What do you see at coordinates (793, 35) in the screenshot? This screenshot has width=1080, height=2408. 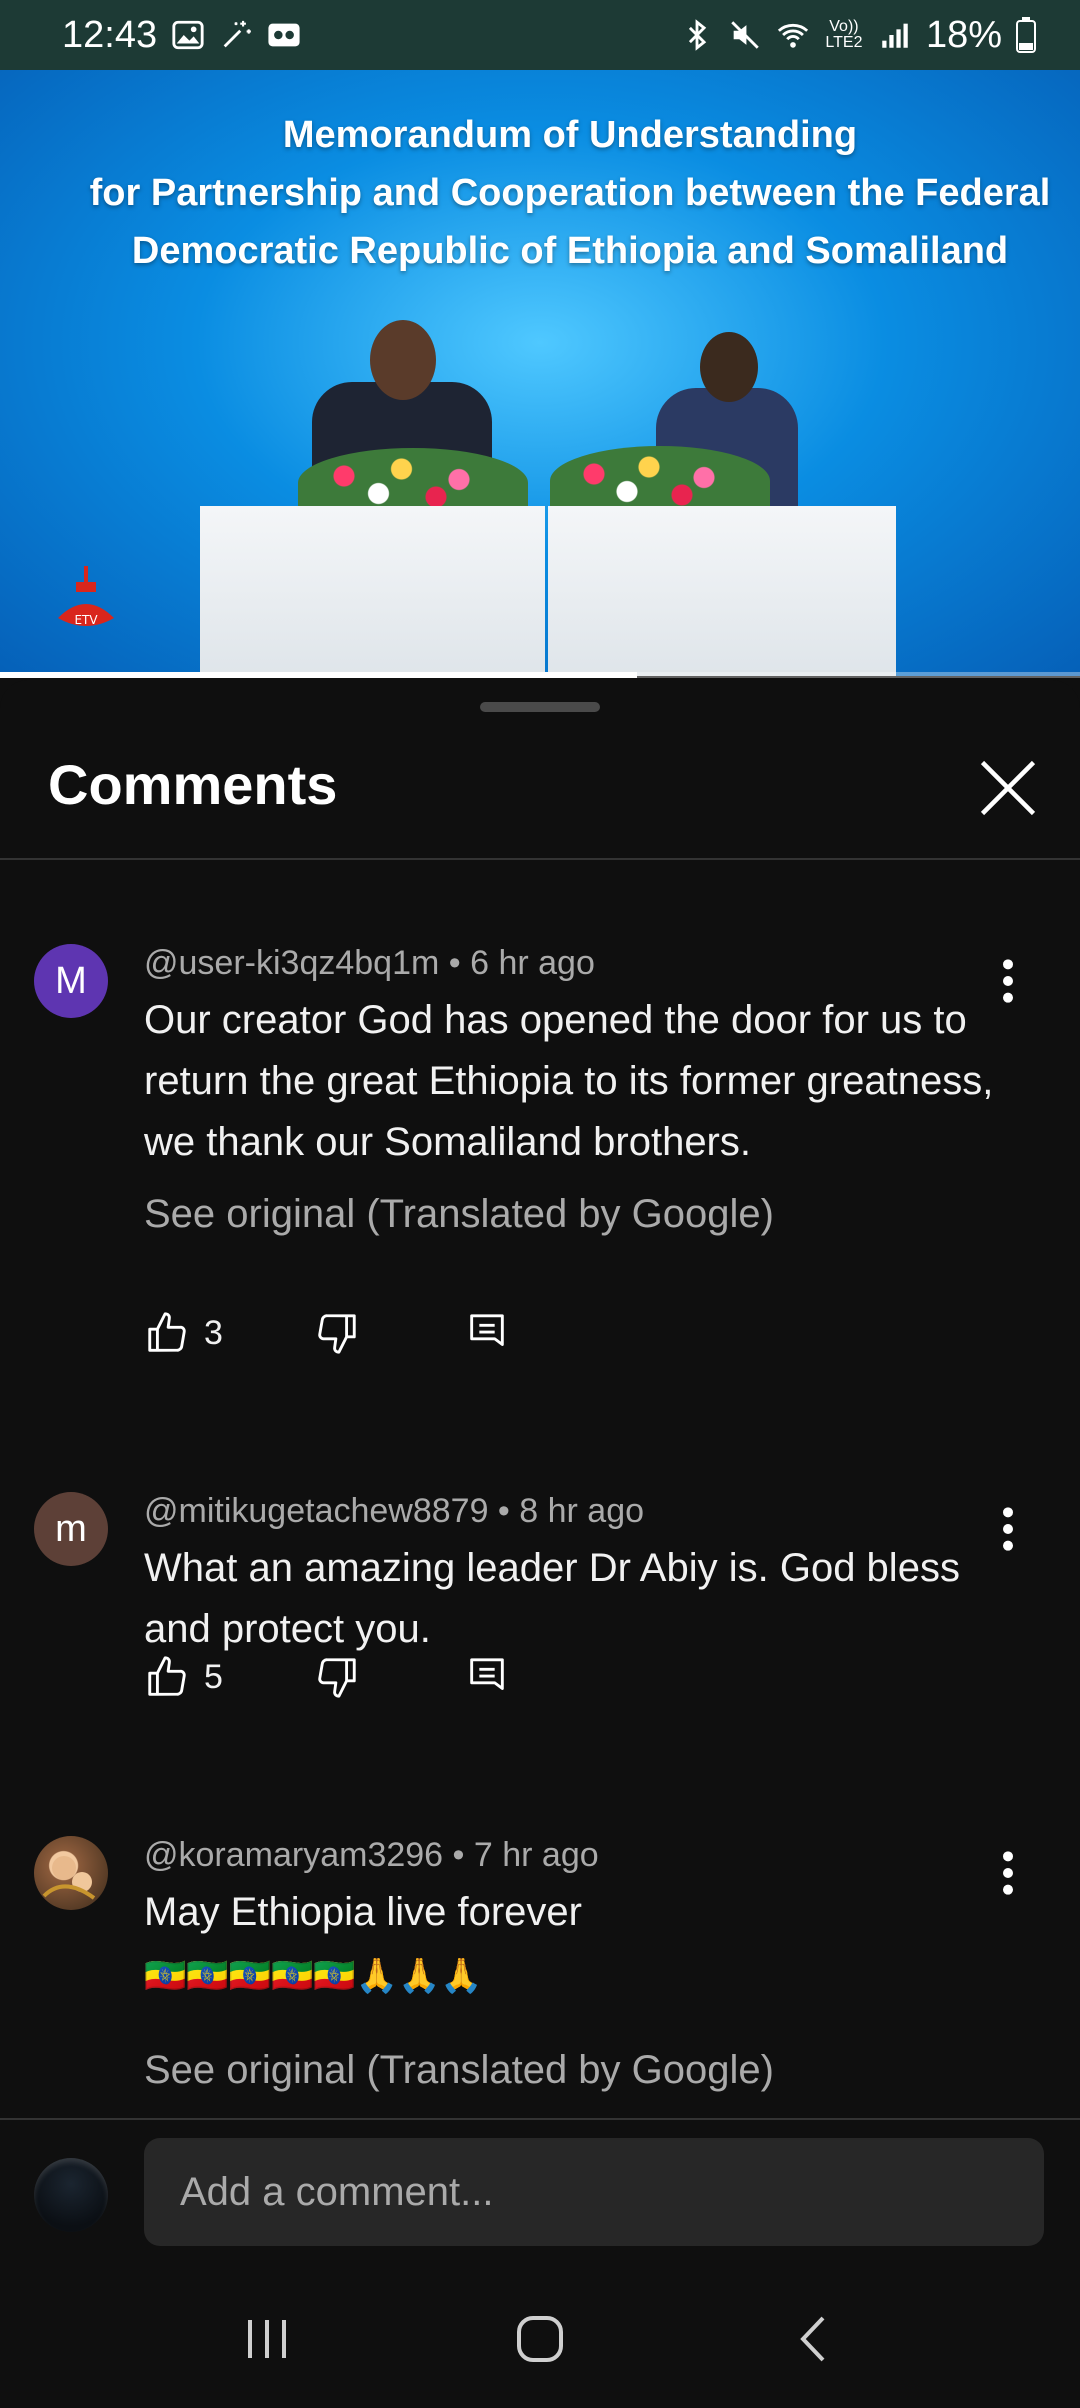 I see `wifi-icon` at bounding box center [793, 35].